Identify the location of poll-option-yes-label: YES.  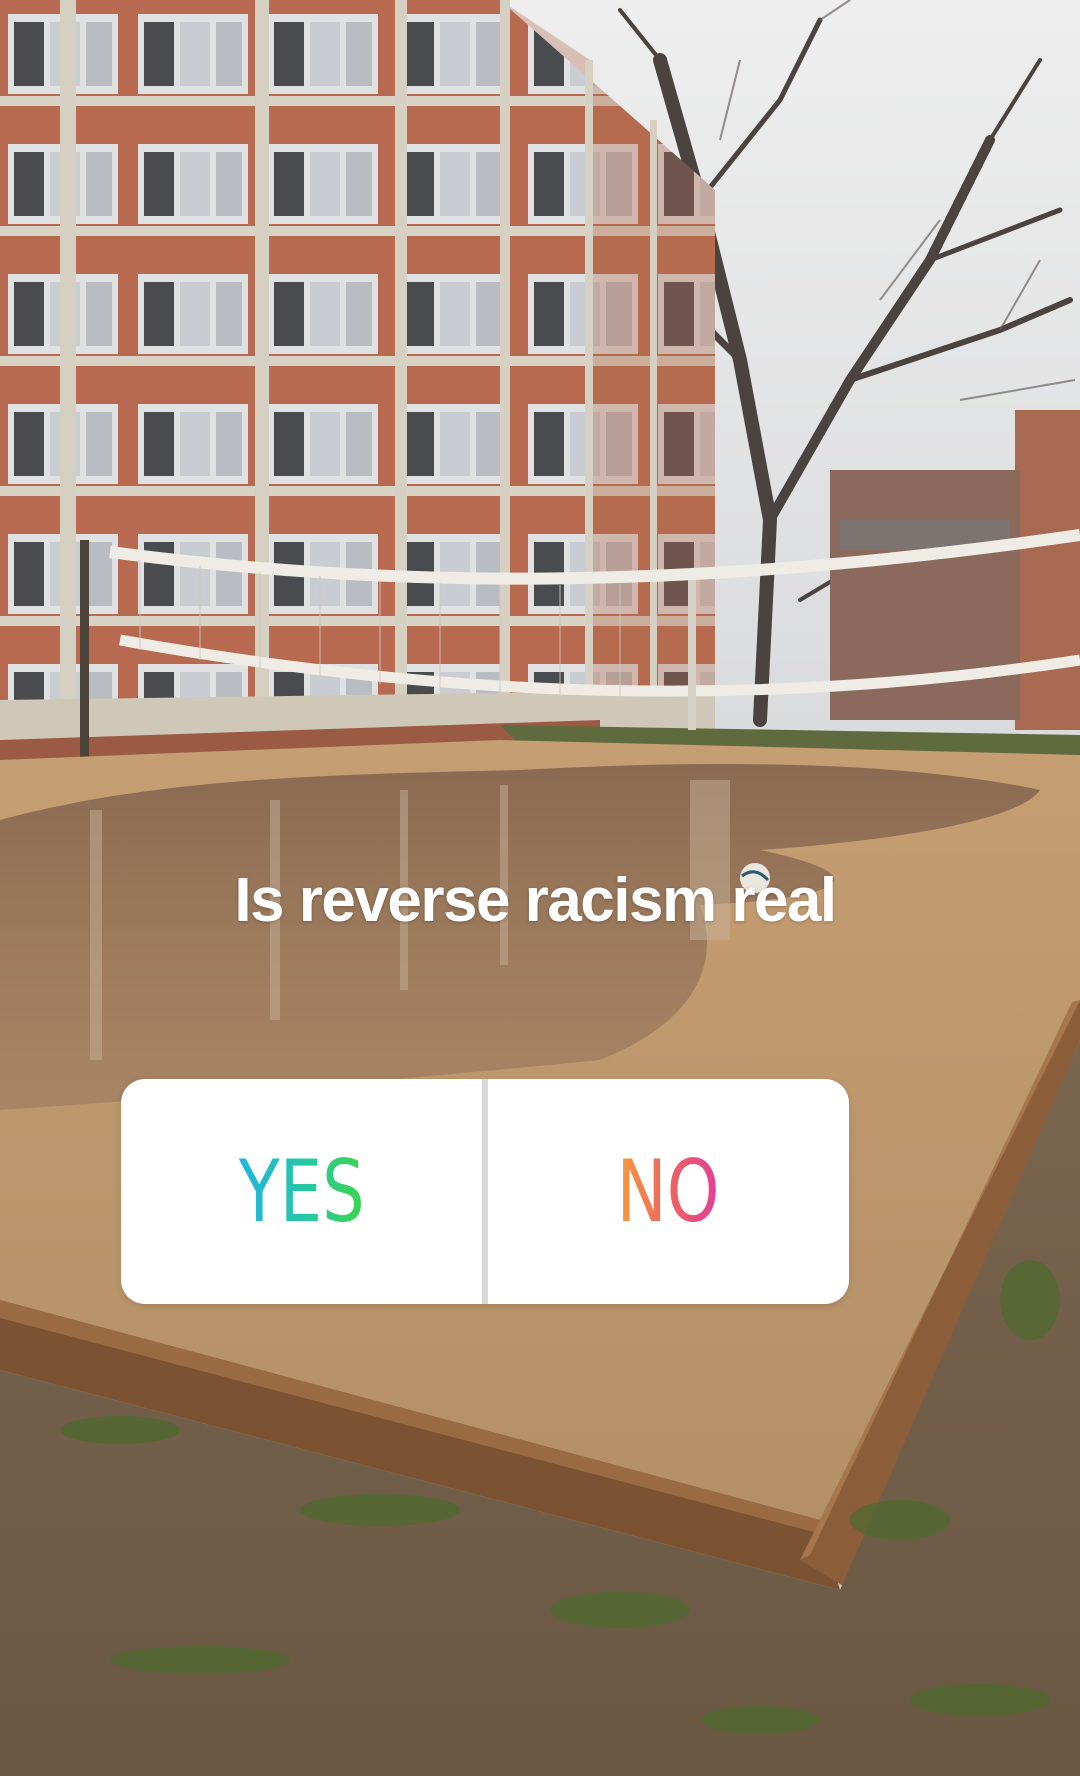
(301, 1191).